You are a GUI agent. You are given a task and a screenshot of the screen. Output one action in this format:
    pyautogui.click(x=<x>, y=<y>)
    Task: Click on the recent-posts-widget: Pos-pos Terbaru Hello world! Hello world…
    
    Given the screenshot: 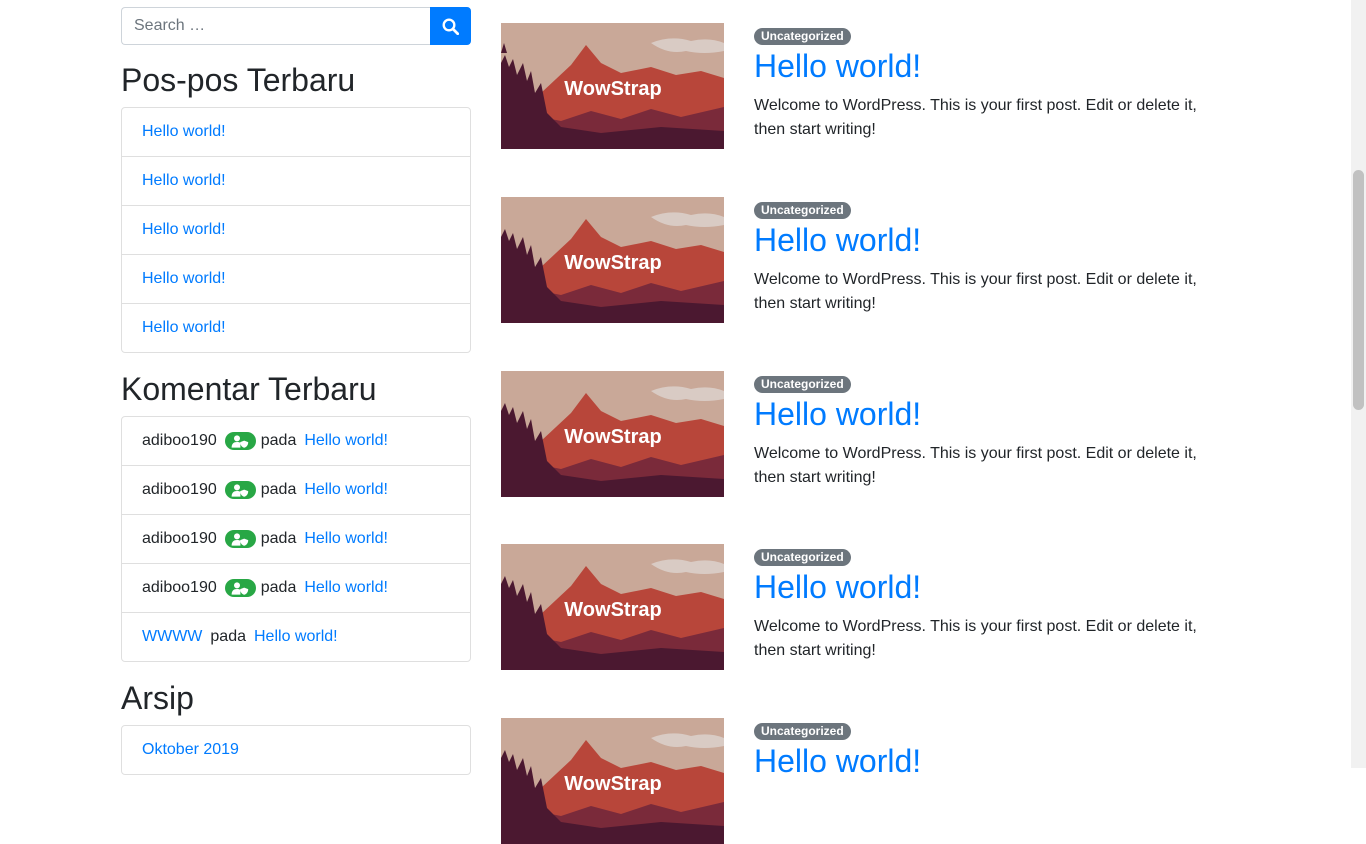 What is the action you would take?
    pyautogui.click(x=296, y=207)
    